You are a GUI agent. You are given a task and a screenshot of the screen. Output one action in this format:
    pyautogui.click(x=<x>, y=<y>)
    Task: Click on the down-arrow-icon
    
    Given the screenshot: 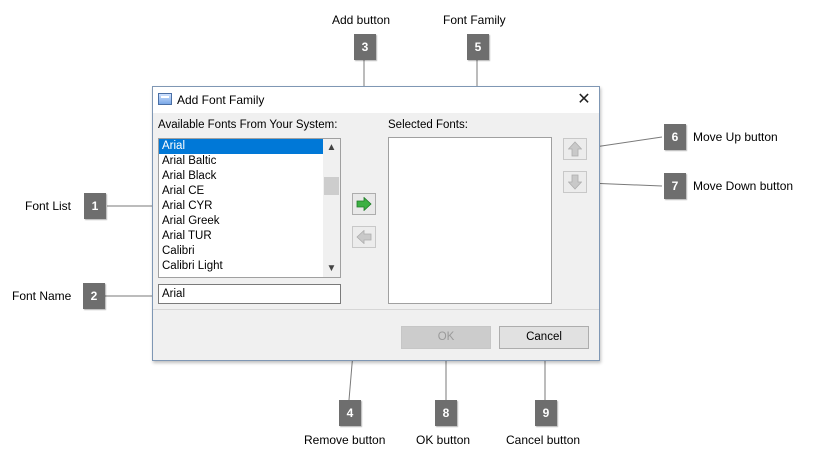 What is the action you would take?
    pyautogui.click(x=575, y=182)
    